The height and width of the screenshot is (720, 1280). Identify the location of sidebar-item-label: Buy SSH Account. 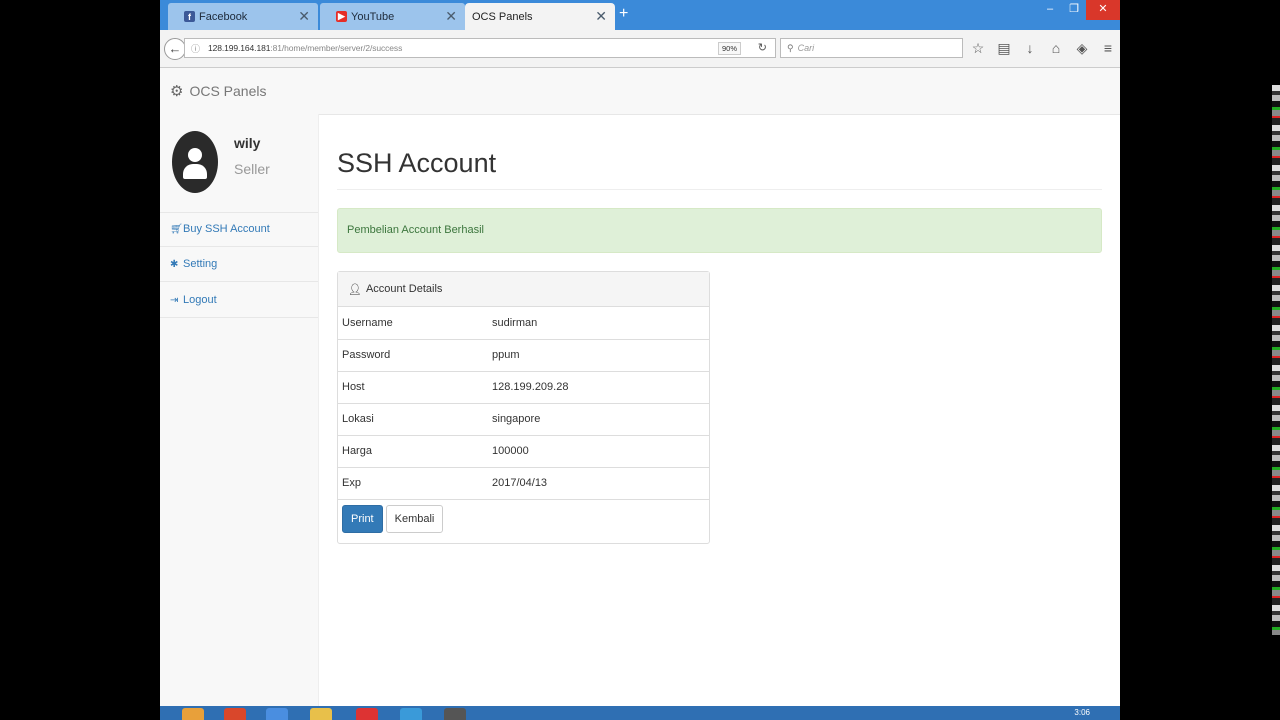
(226, 229).